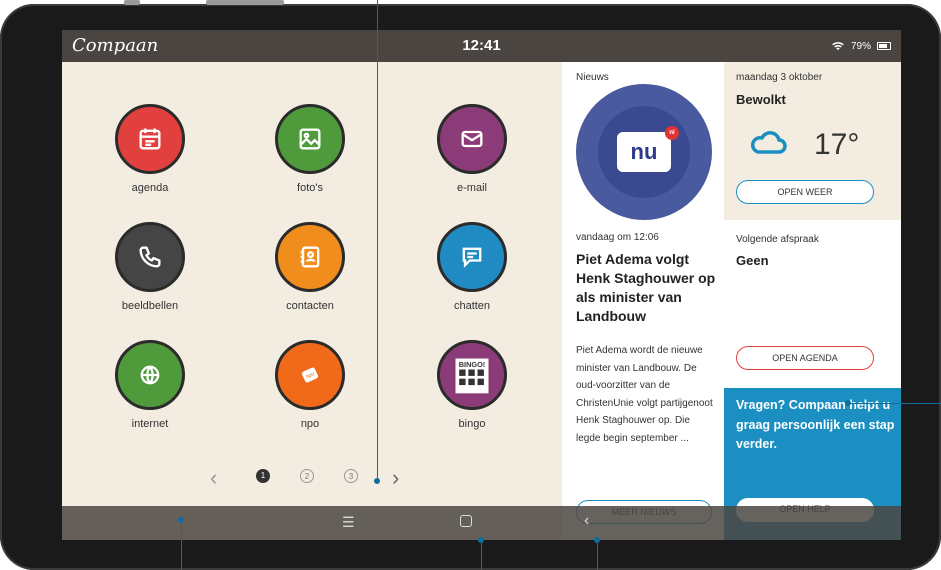  Describe the element at coordinates (213, 478) in the screenshot. I see `chevron-left-icon: ‹` at that location.